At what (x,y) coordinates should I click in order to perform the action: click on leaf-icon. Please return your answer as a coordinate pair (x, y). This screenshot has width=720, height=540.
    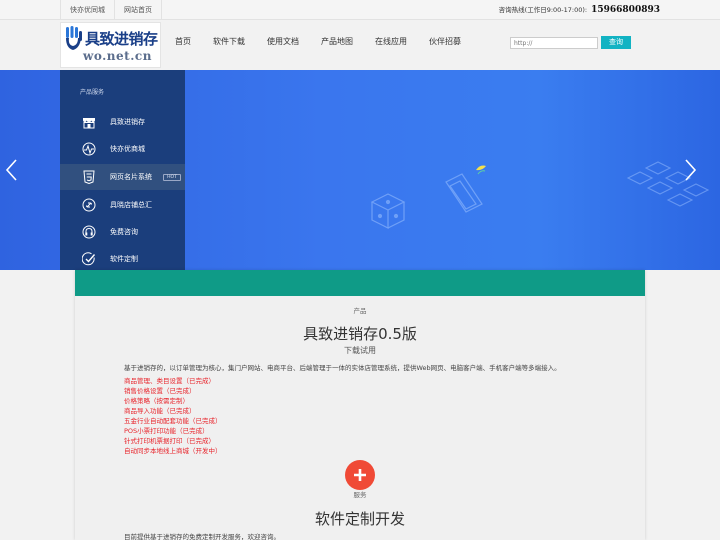
    Looking at the image, I should click on (481, 170).